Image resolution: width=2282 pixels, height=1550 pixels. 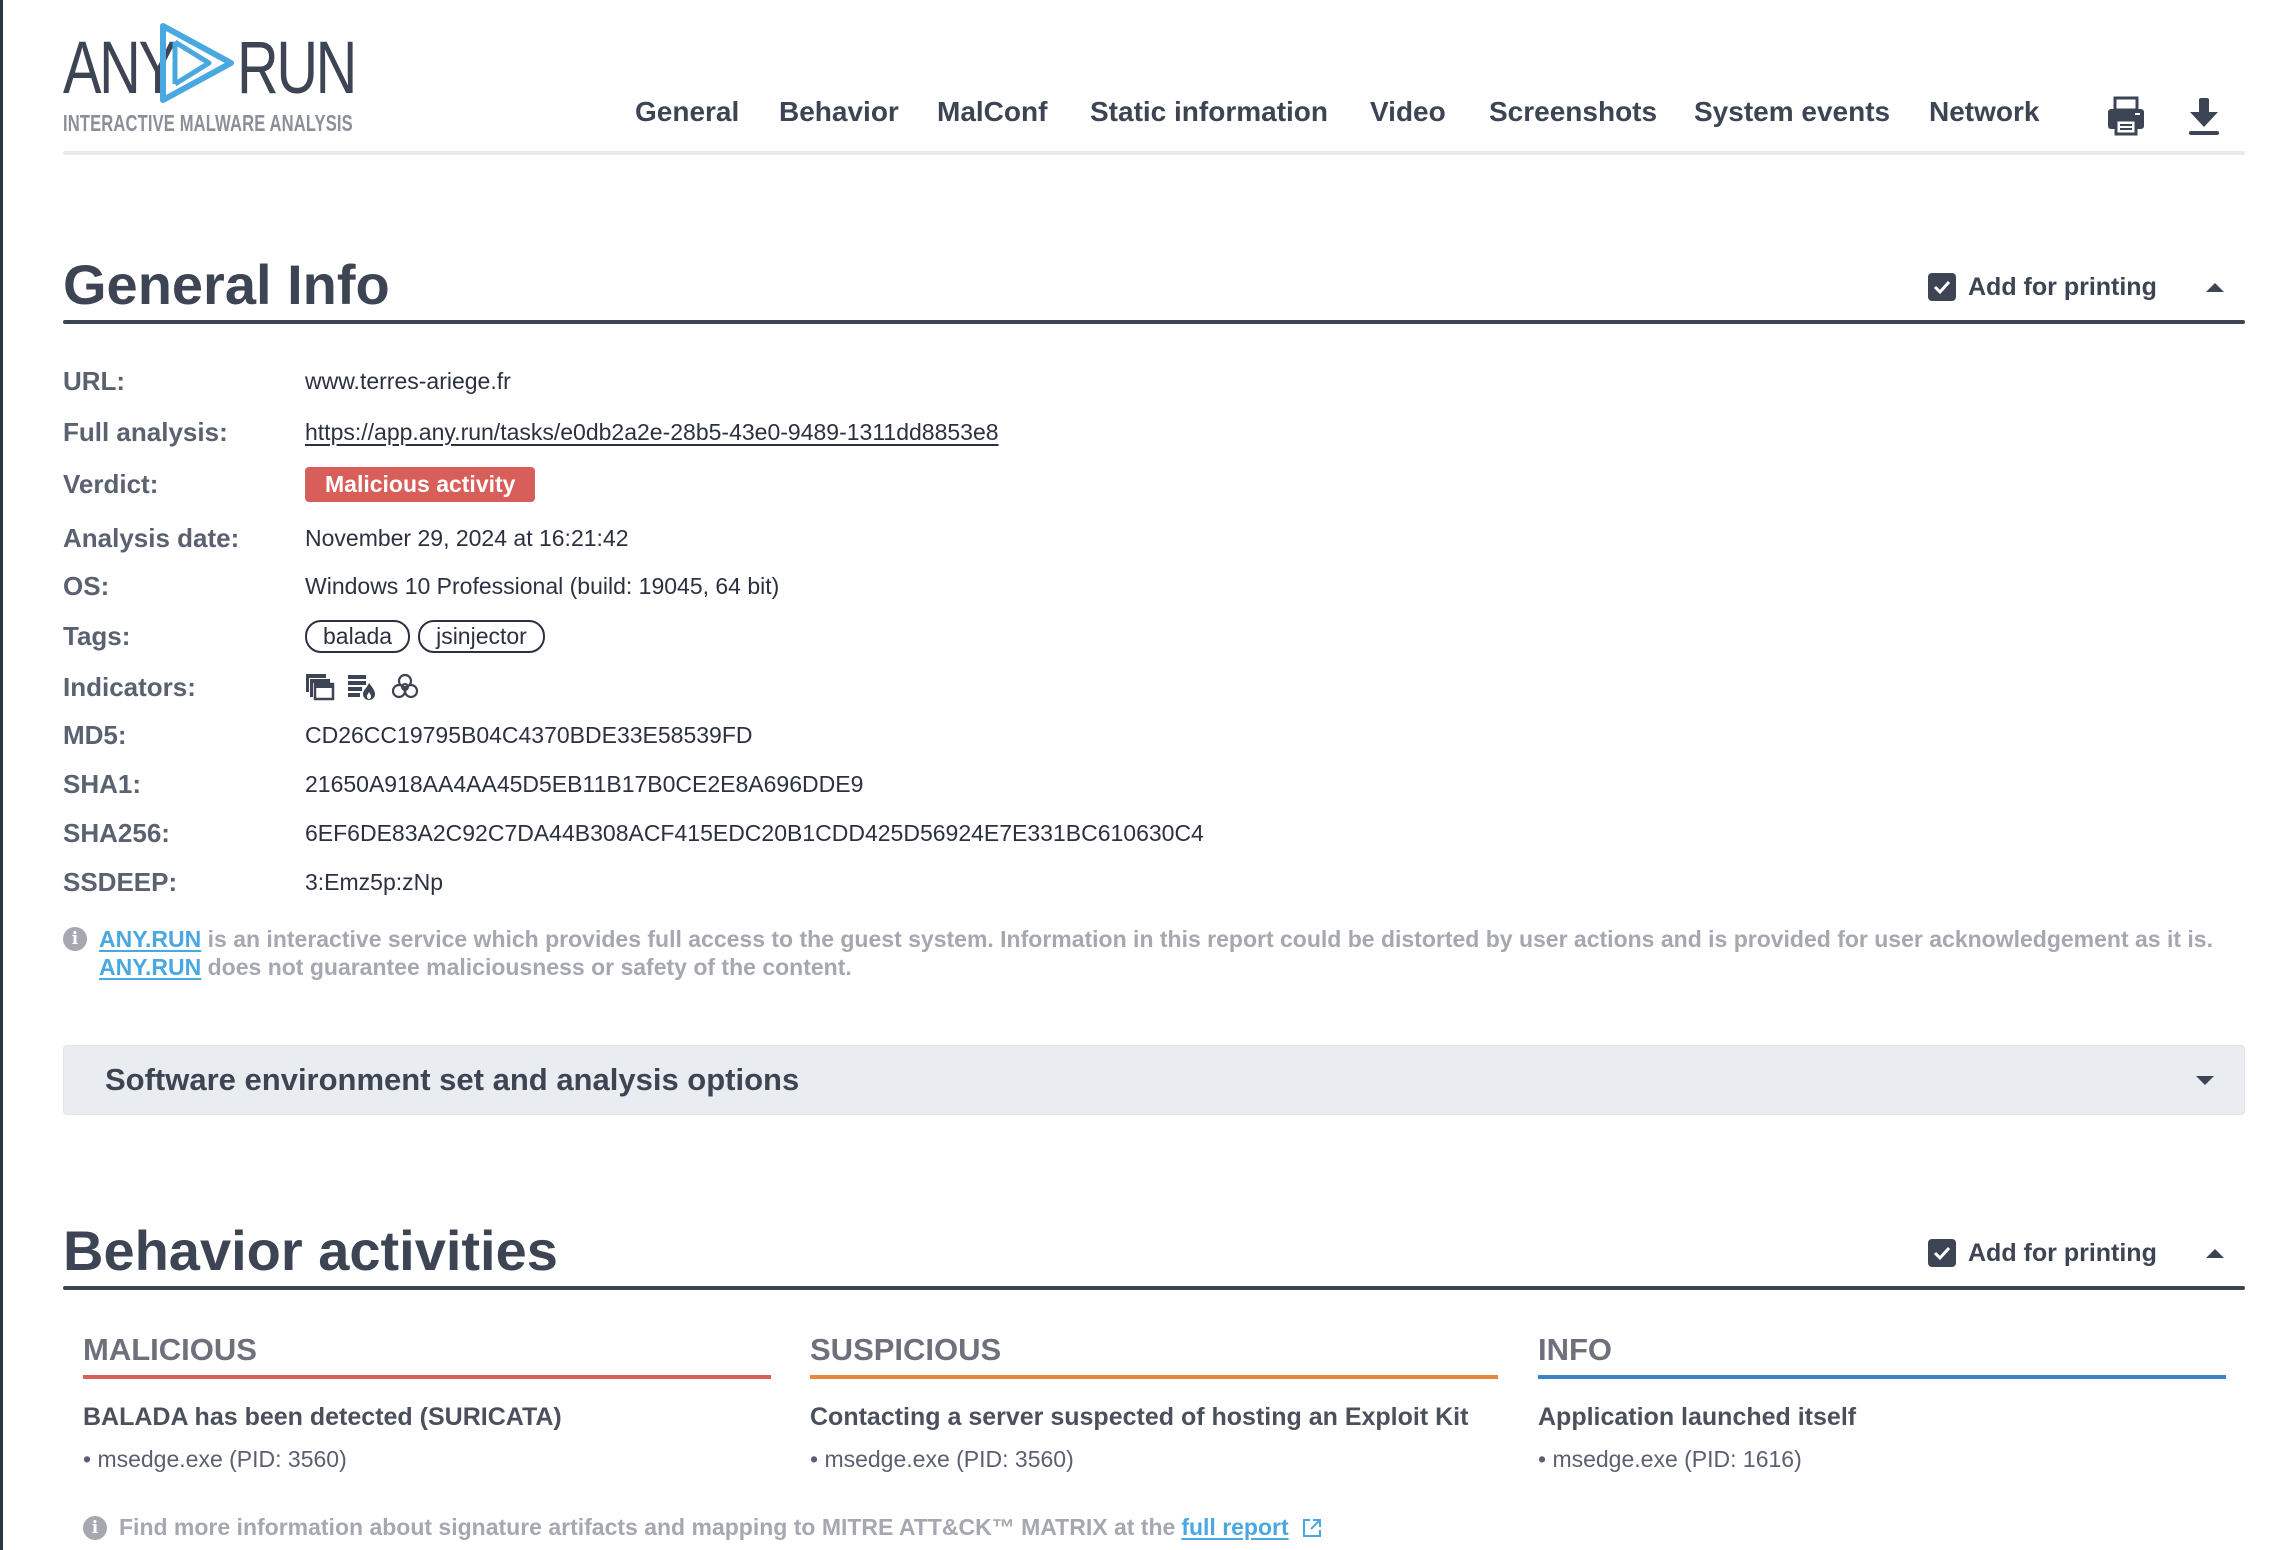 I want to click on row-indicators: Indicators:, so click(x=1113, y=687).